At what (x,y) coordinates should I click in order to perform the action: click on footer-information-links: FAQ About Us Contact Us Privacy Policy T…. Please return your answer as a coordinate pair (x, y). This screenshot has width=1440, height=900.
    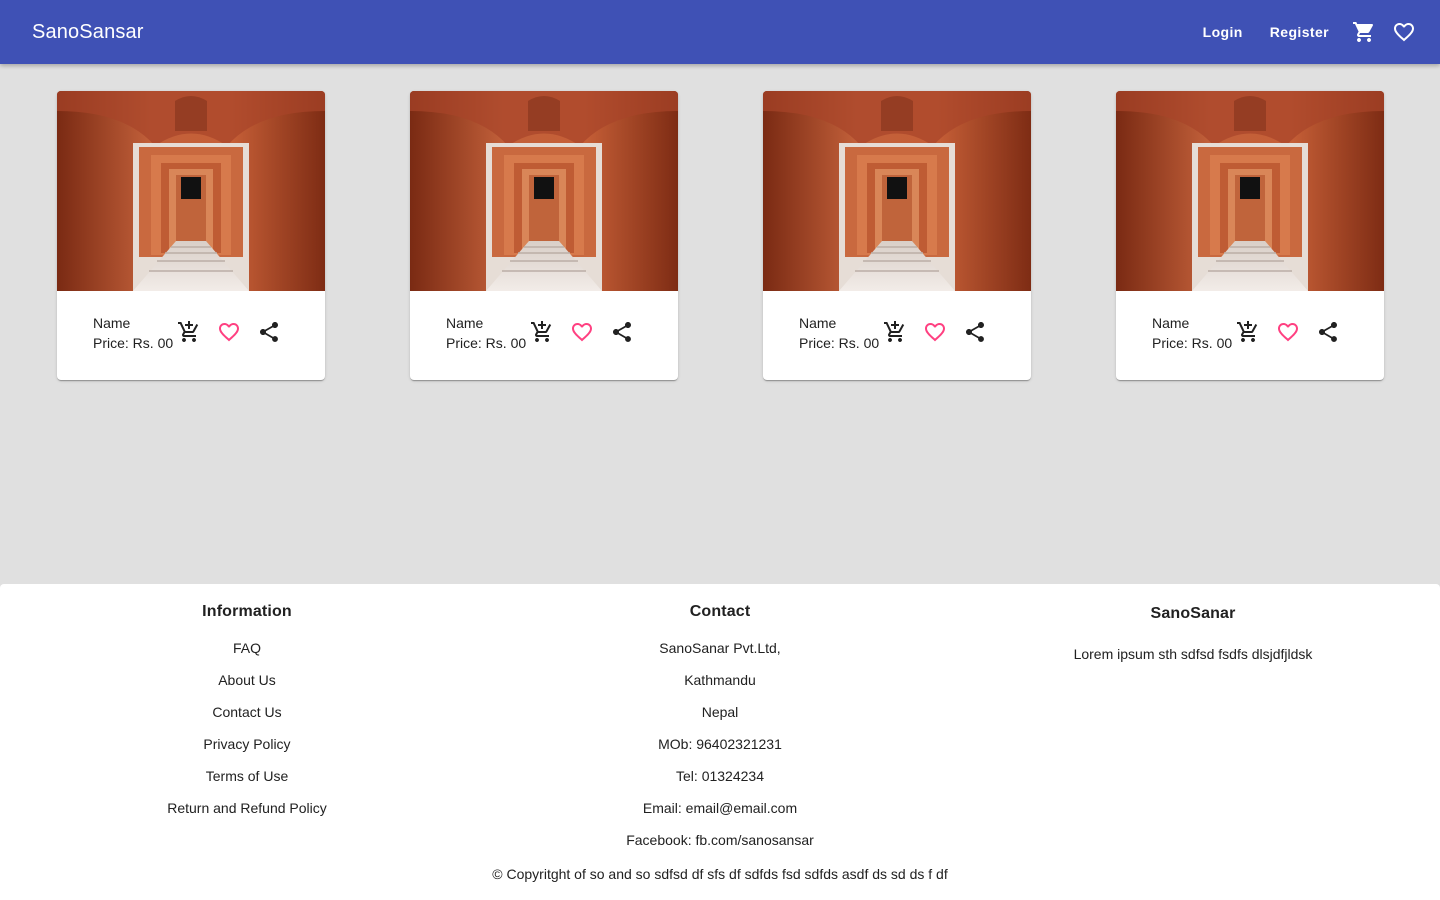
    Looking at the image, I should click on (247, 734).